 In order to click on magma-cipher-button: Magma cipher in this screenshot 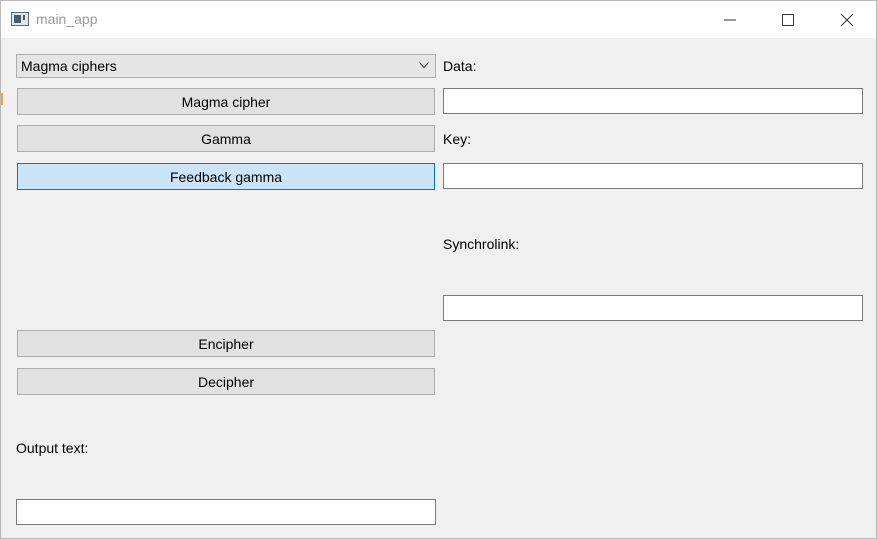, I will do `click(226, 101)`.